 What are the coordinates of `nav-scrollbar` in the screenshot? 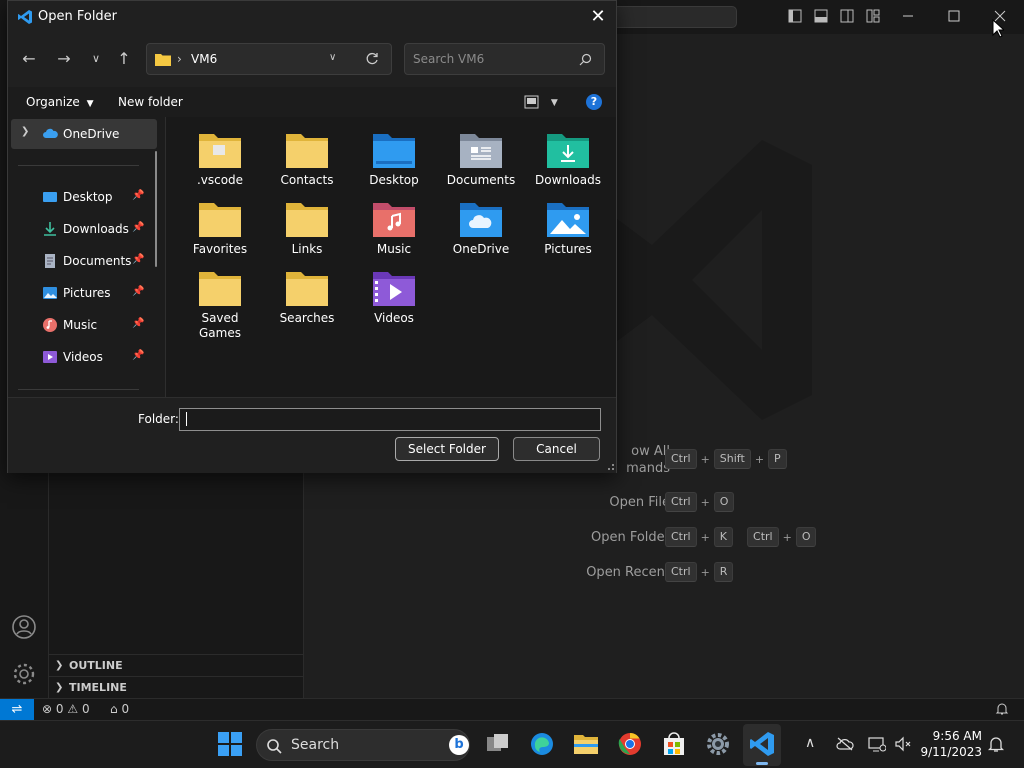 It's located at (156, 209).